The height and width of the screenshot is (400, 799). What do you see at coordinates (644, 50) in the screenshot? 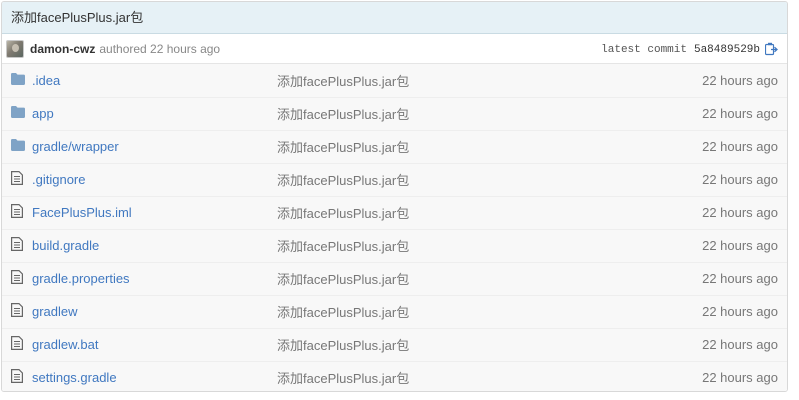
I see `latest-commit-label: latest commit` at bounding box center [644, 50].